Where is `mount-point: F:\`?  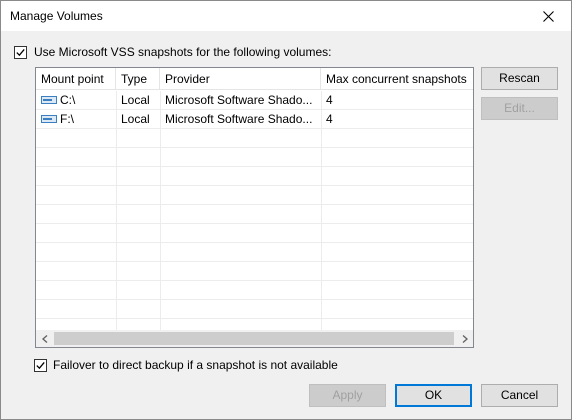 mount-point: F:\ is located at coordinates (67, 119).